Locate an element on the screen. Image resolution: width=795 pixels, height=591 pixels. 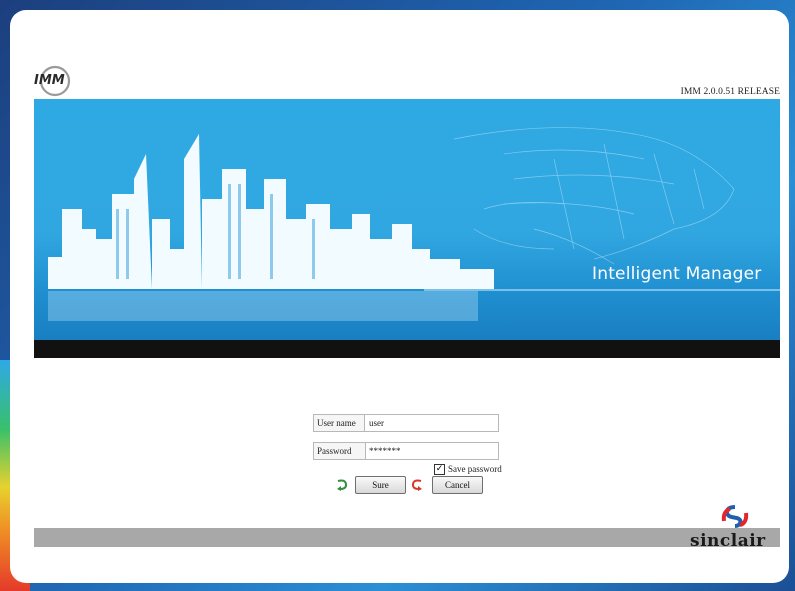
save-password-checkbox: ✓ is located at coordinates (439, 469).